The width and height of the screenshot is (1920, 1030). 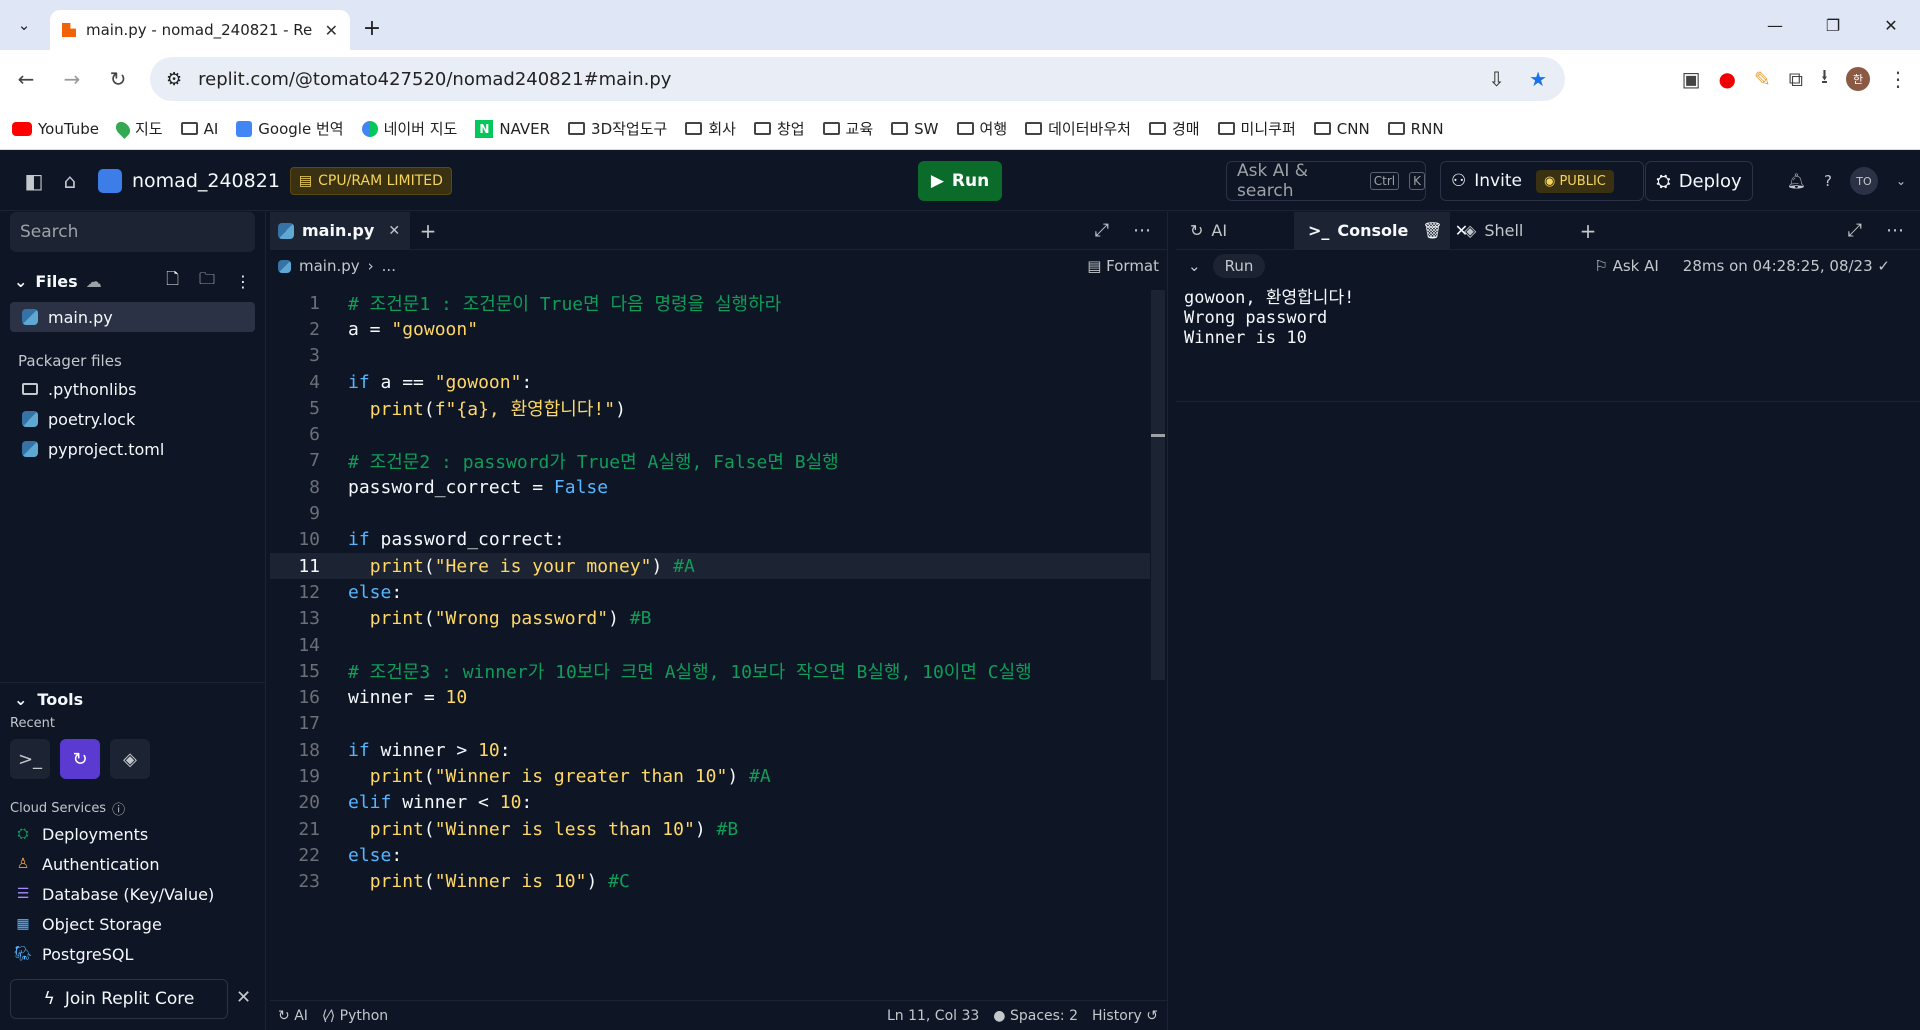 I want to click on add-tab-icon: +, so click(x=1588, y=231).